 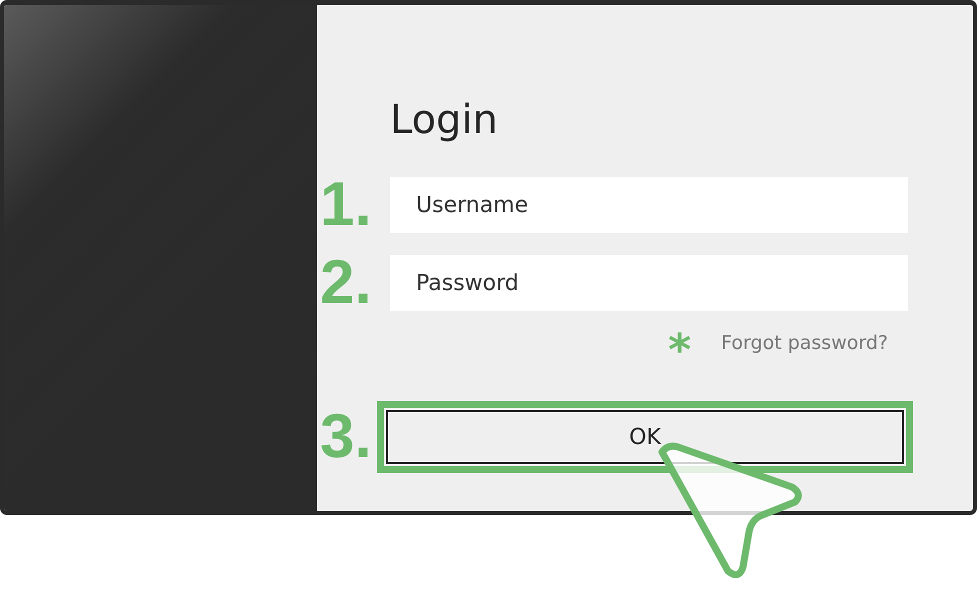 What do you see at coordinates (346, 283) in the screenshot?
I see `step-number: 2.` at bounding box center [346, 283].